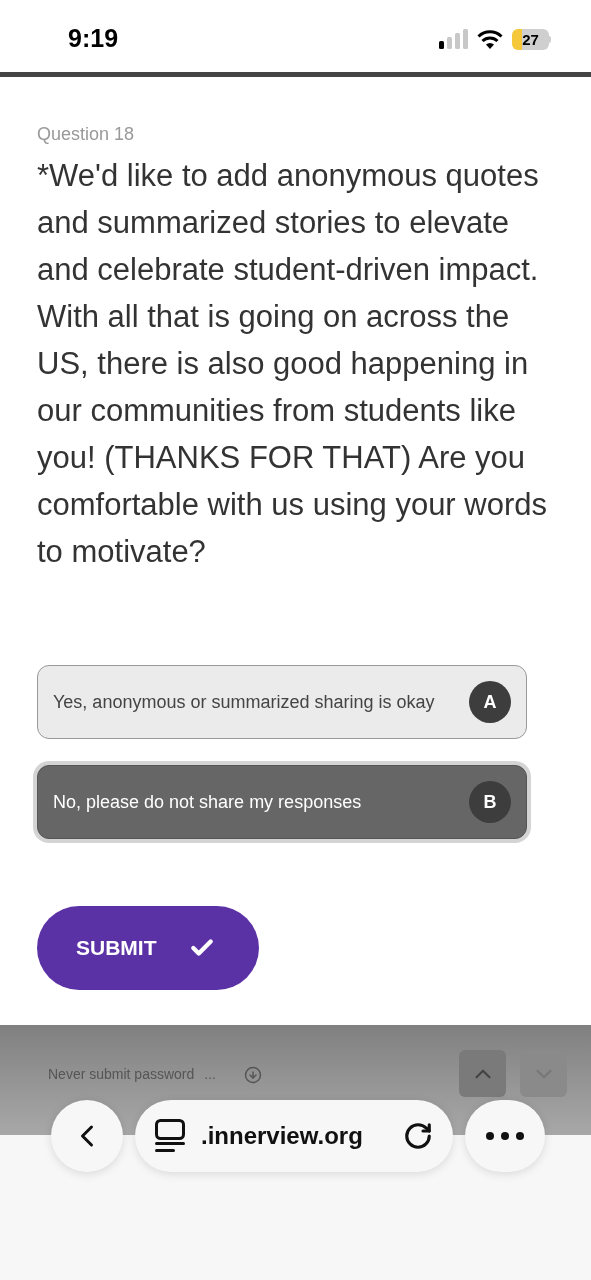 This screenshot has width=591, height=1280. I want to click on option-label: No, please do not share my responses, so click(207, 802).